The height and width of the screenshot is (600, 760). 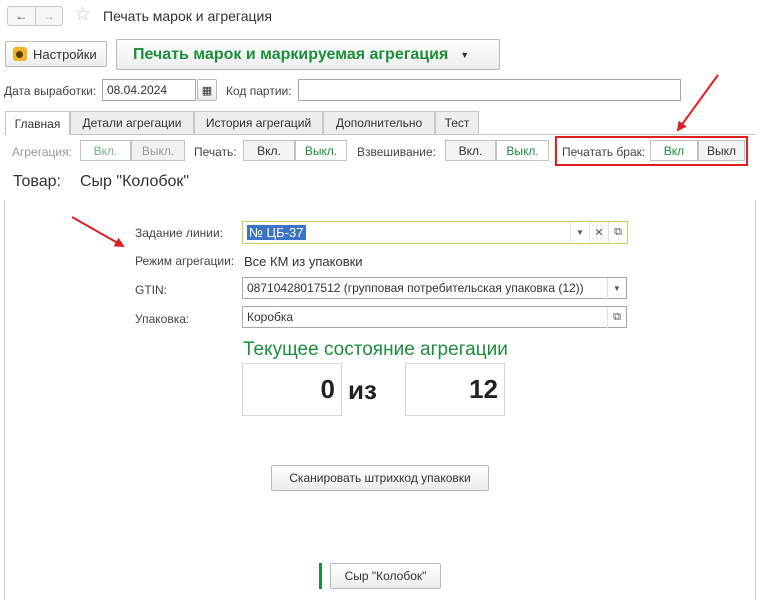 What do you see at coordinates (697, 103) in the screenshot?
I see `annotation-arrow-defect` at bounding box center [697, 103].